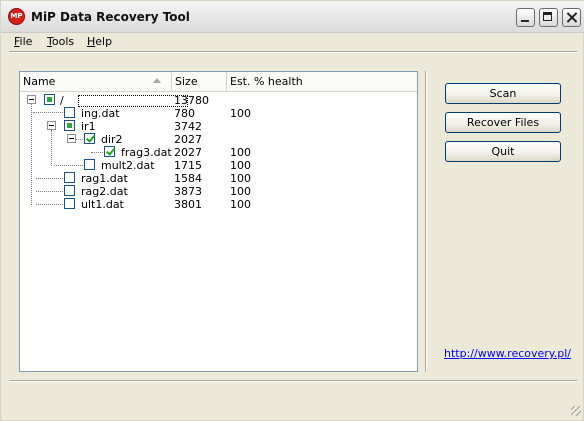 This screenshot has height=421, width=584. What do you see at coordinates (503, 151) in the screenshot?
I see `quit-button: Quit` at bounding box center [503, 151].